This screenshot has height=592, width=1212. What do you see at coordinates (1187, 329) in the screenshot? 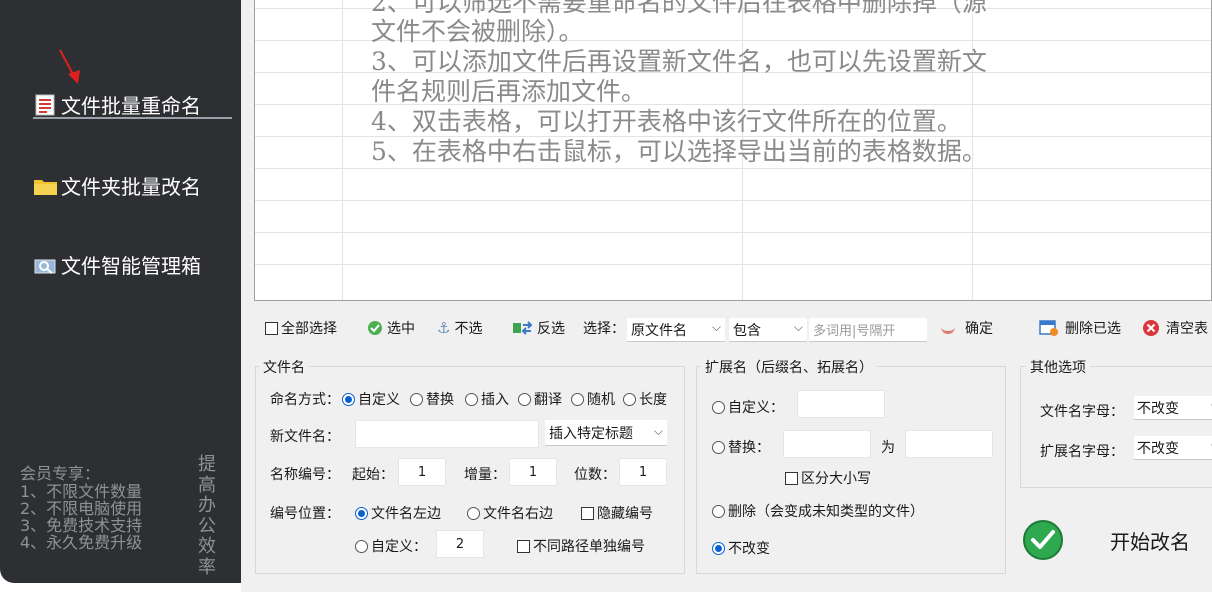
I see `clear-table-label: 清空表` at bounding box center [1187, 329].